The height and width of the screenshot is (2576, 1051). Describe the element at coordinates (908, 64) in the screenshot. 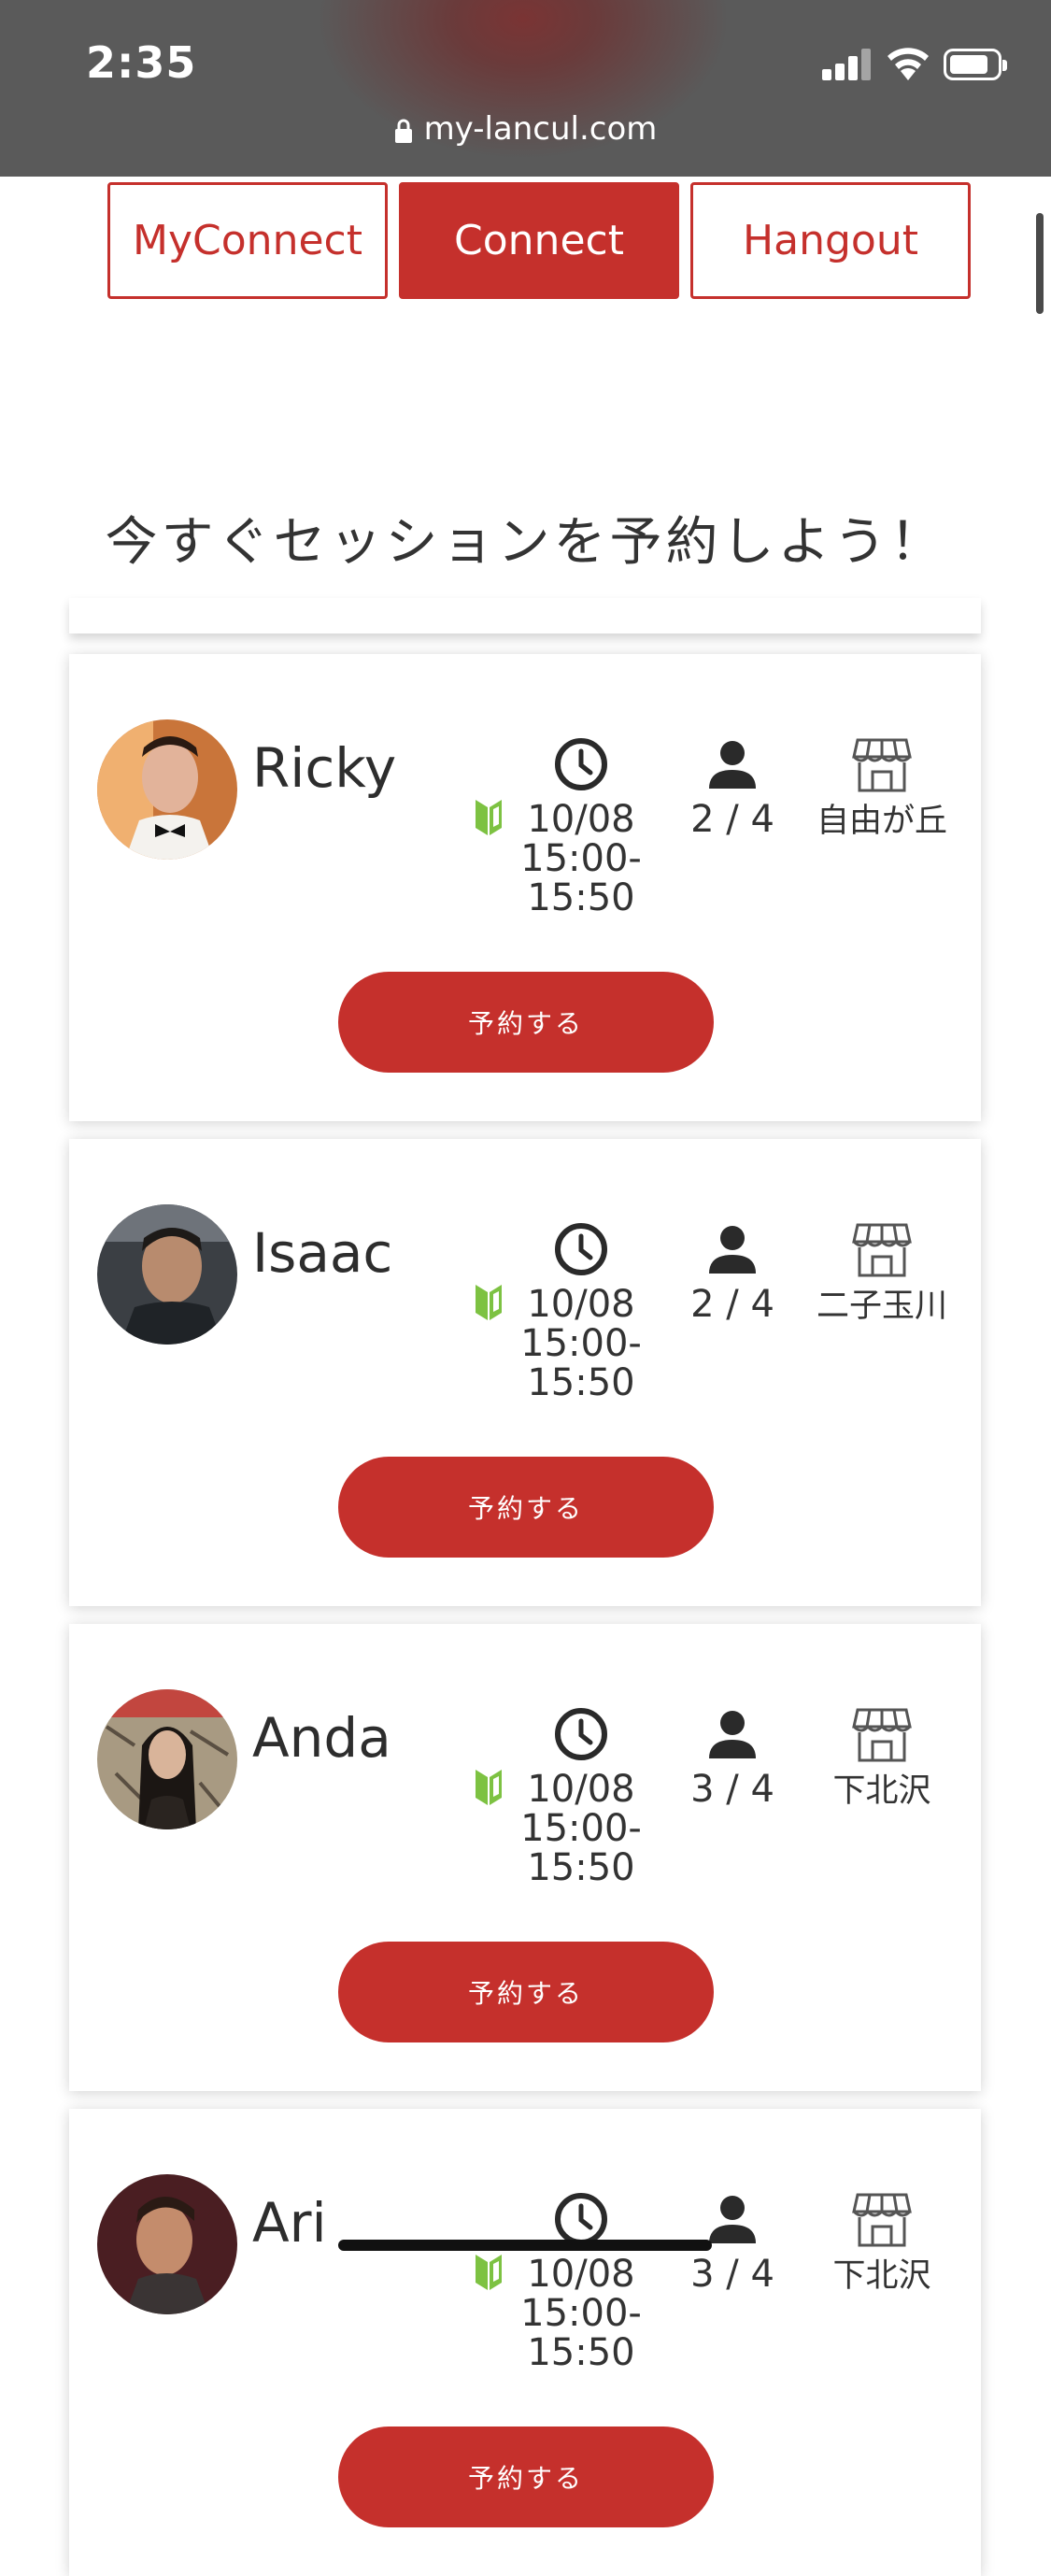

I see `wifi-icon` at that location.